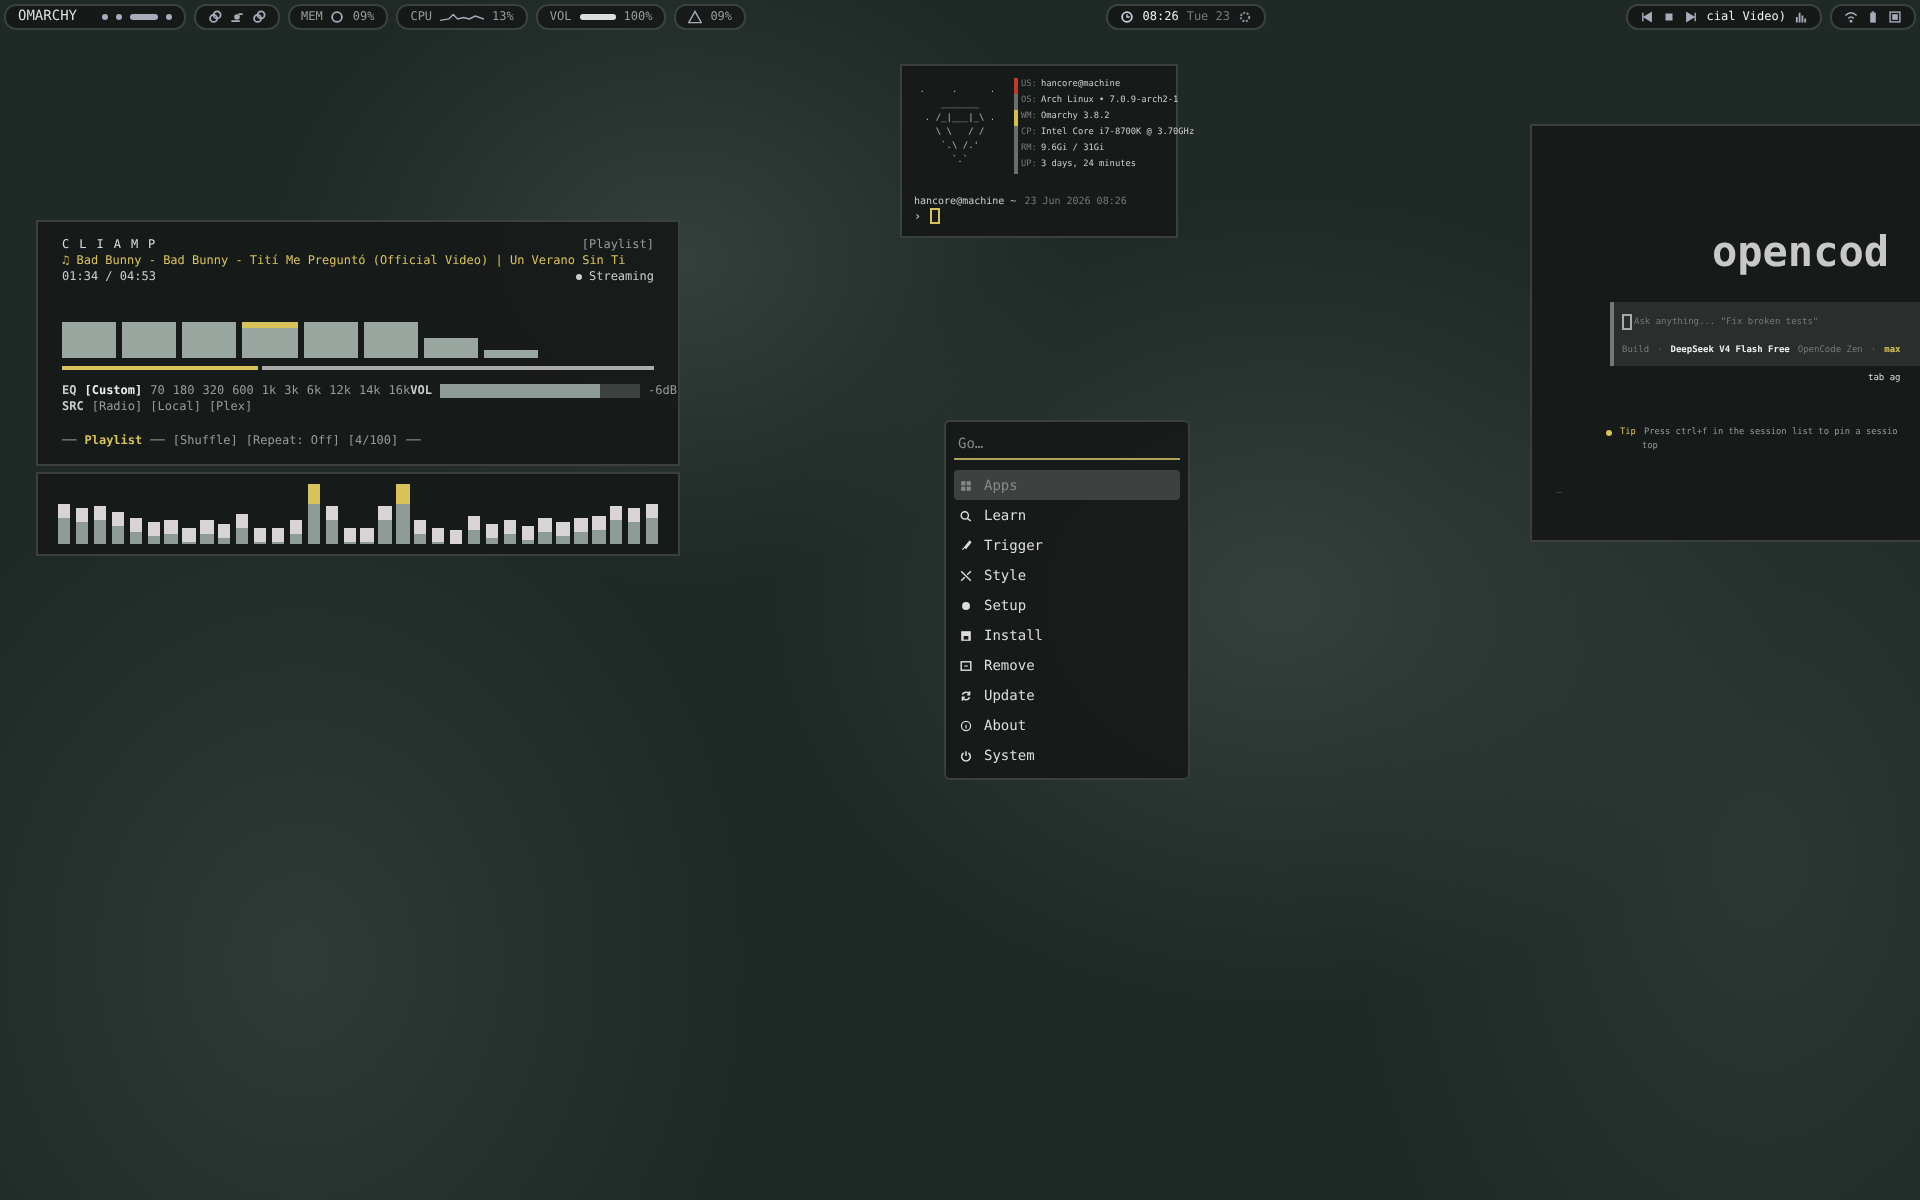 This screenshot has width=1920, height=1200. I want to click on cpu-graph-icon, so click(462, 16).